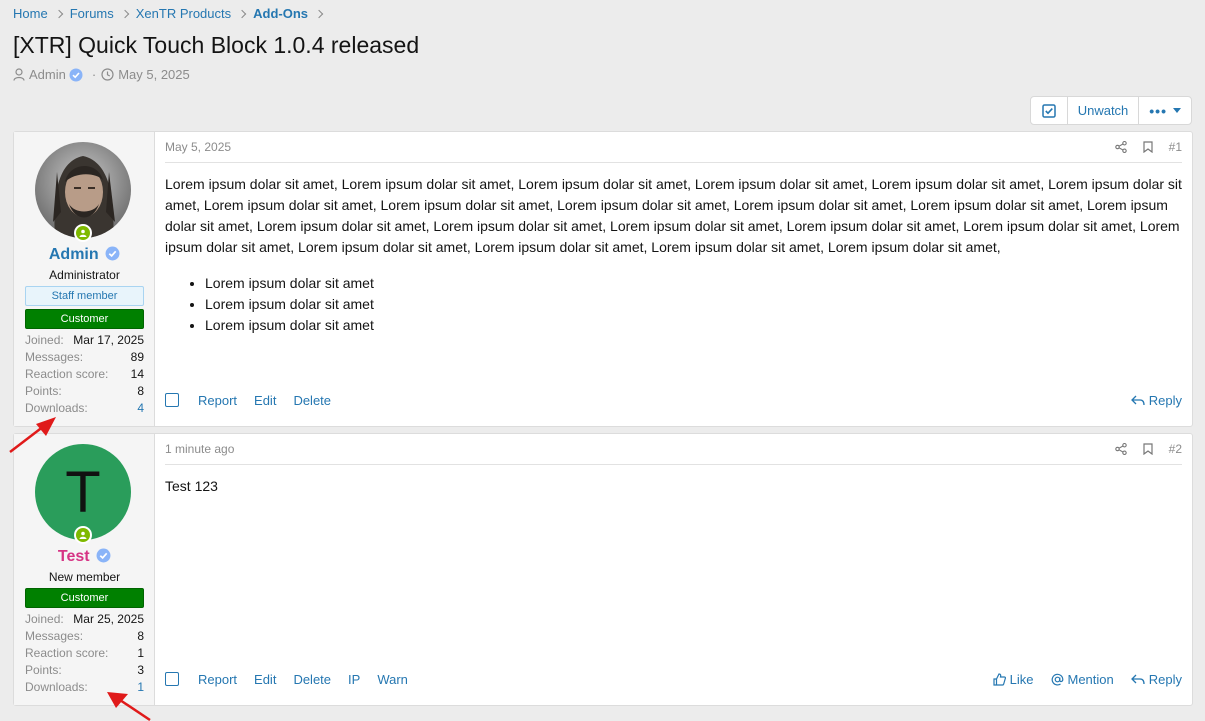  What do you see at coordinates (19, 74) in the screenshot?
I see `user-icon` at bounding box center [19, 74].